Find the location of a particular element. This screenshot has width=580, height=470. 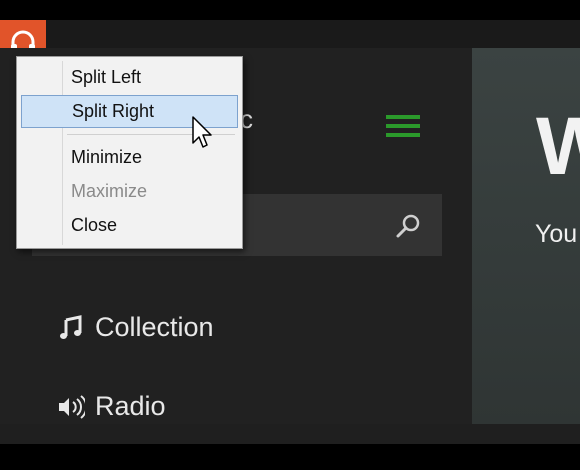

content-heading: W is located at coordinates (558, 146).